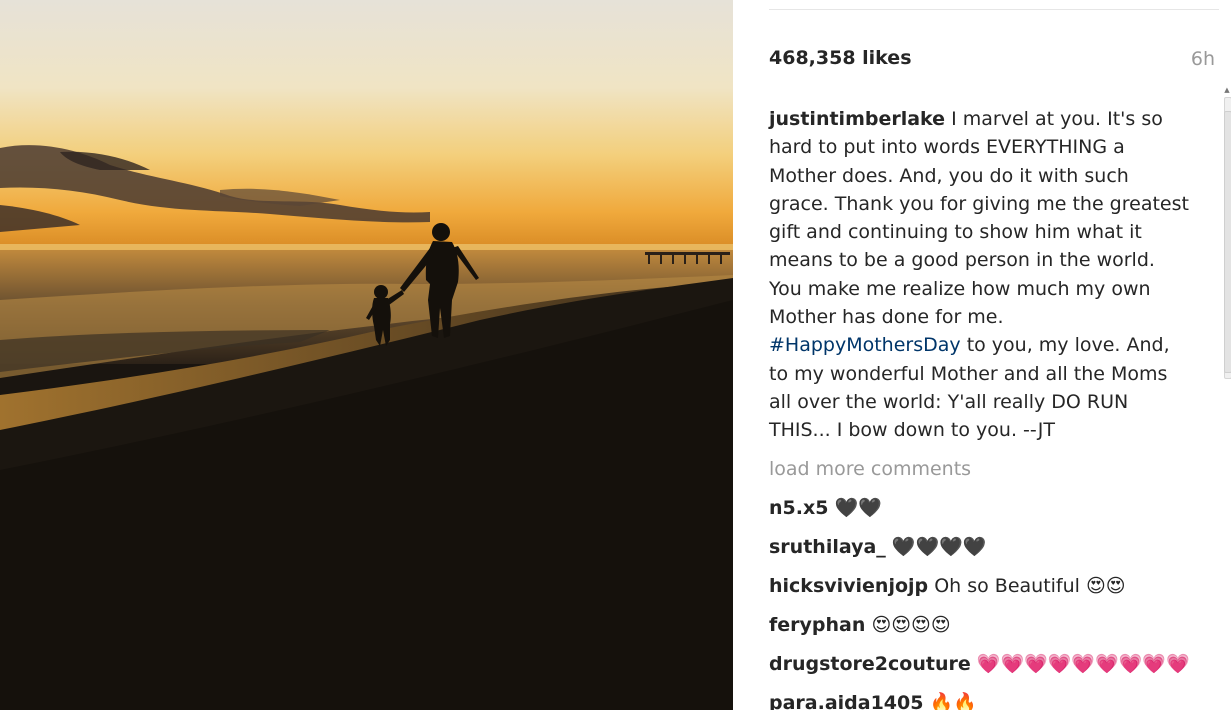  What do you see at coordinates (939, 547) in the screenshot?
I see `comment-text: 🖤🖤🖤🖤` at bounding box center [939, 547].